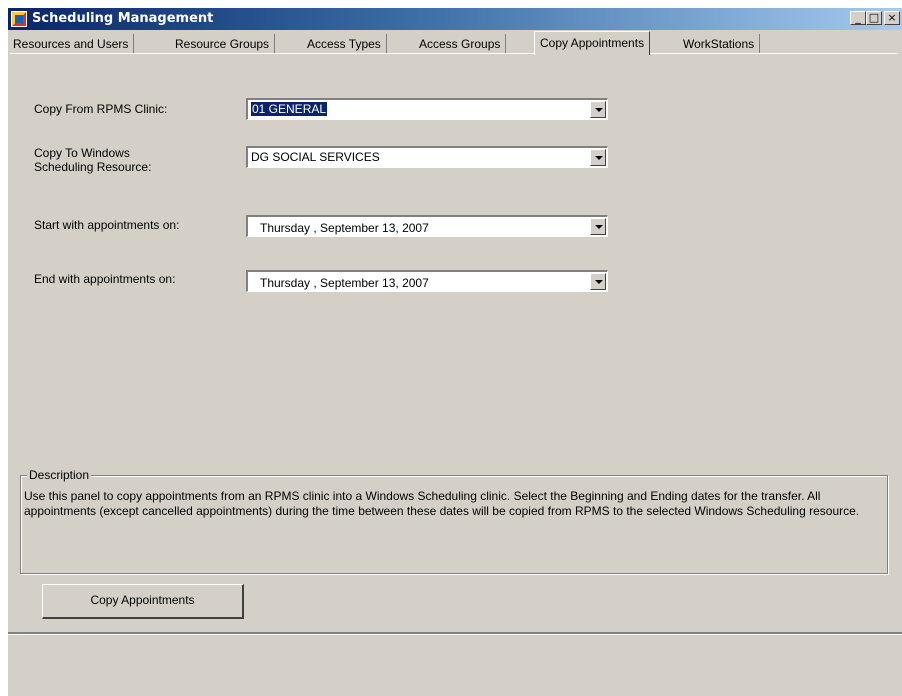 This screenshot has height=696, width=902. What do you see at coordinates (82, 153) in the screenshot?
I see `copy-to-label-line1: Copy To Windows` at bounding box center [82, 153].